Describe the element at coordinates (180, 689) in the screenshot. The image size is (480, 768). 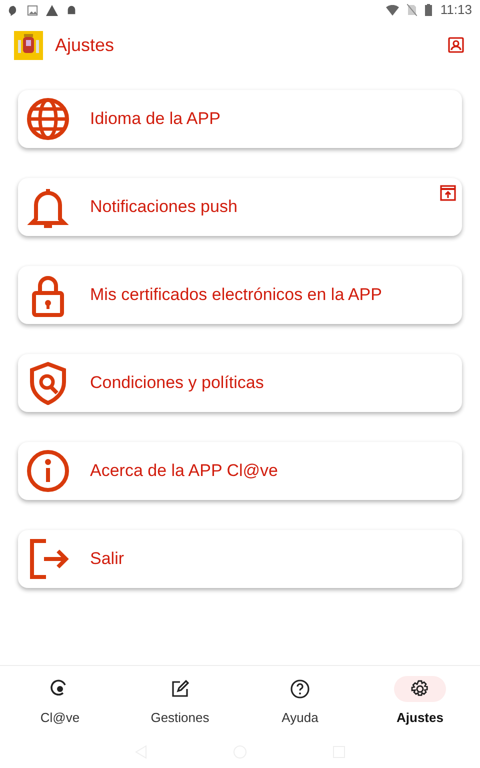
I see `edit-icon` at that location.